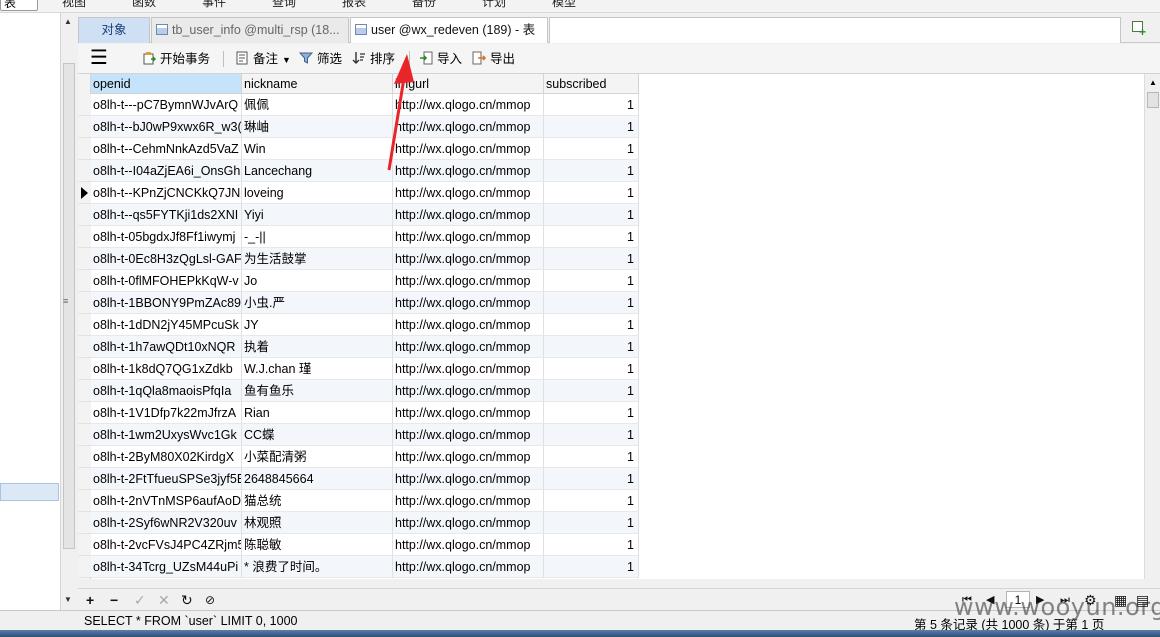  I want to click on note-button: 备注 ▼, so click(263, 59).